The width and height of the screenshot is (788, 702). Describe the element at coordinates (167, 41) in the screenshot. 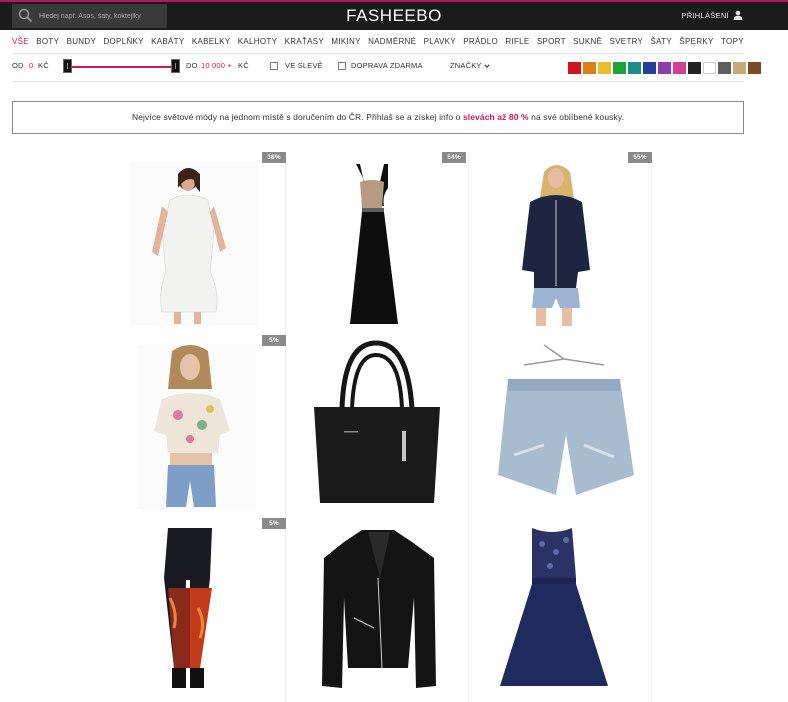

I see `category-link: KABÁTY` at that location.